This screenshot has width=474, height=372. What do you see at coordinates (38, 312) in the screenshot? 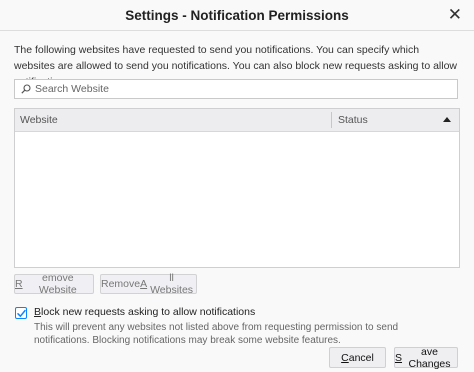
I see `block-requests-accesskey: B` at bounding box center [38, 312].